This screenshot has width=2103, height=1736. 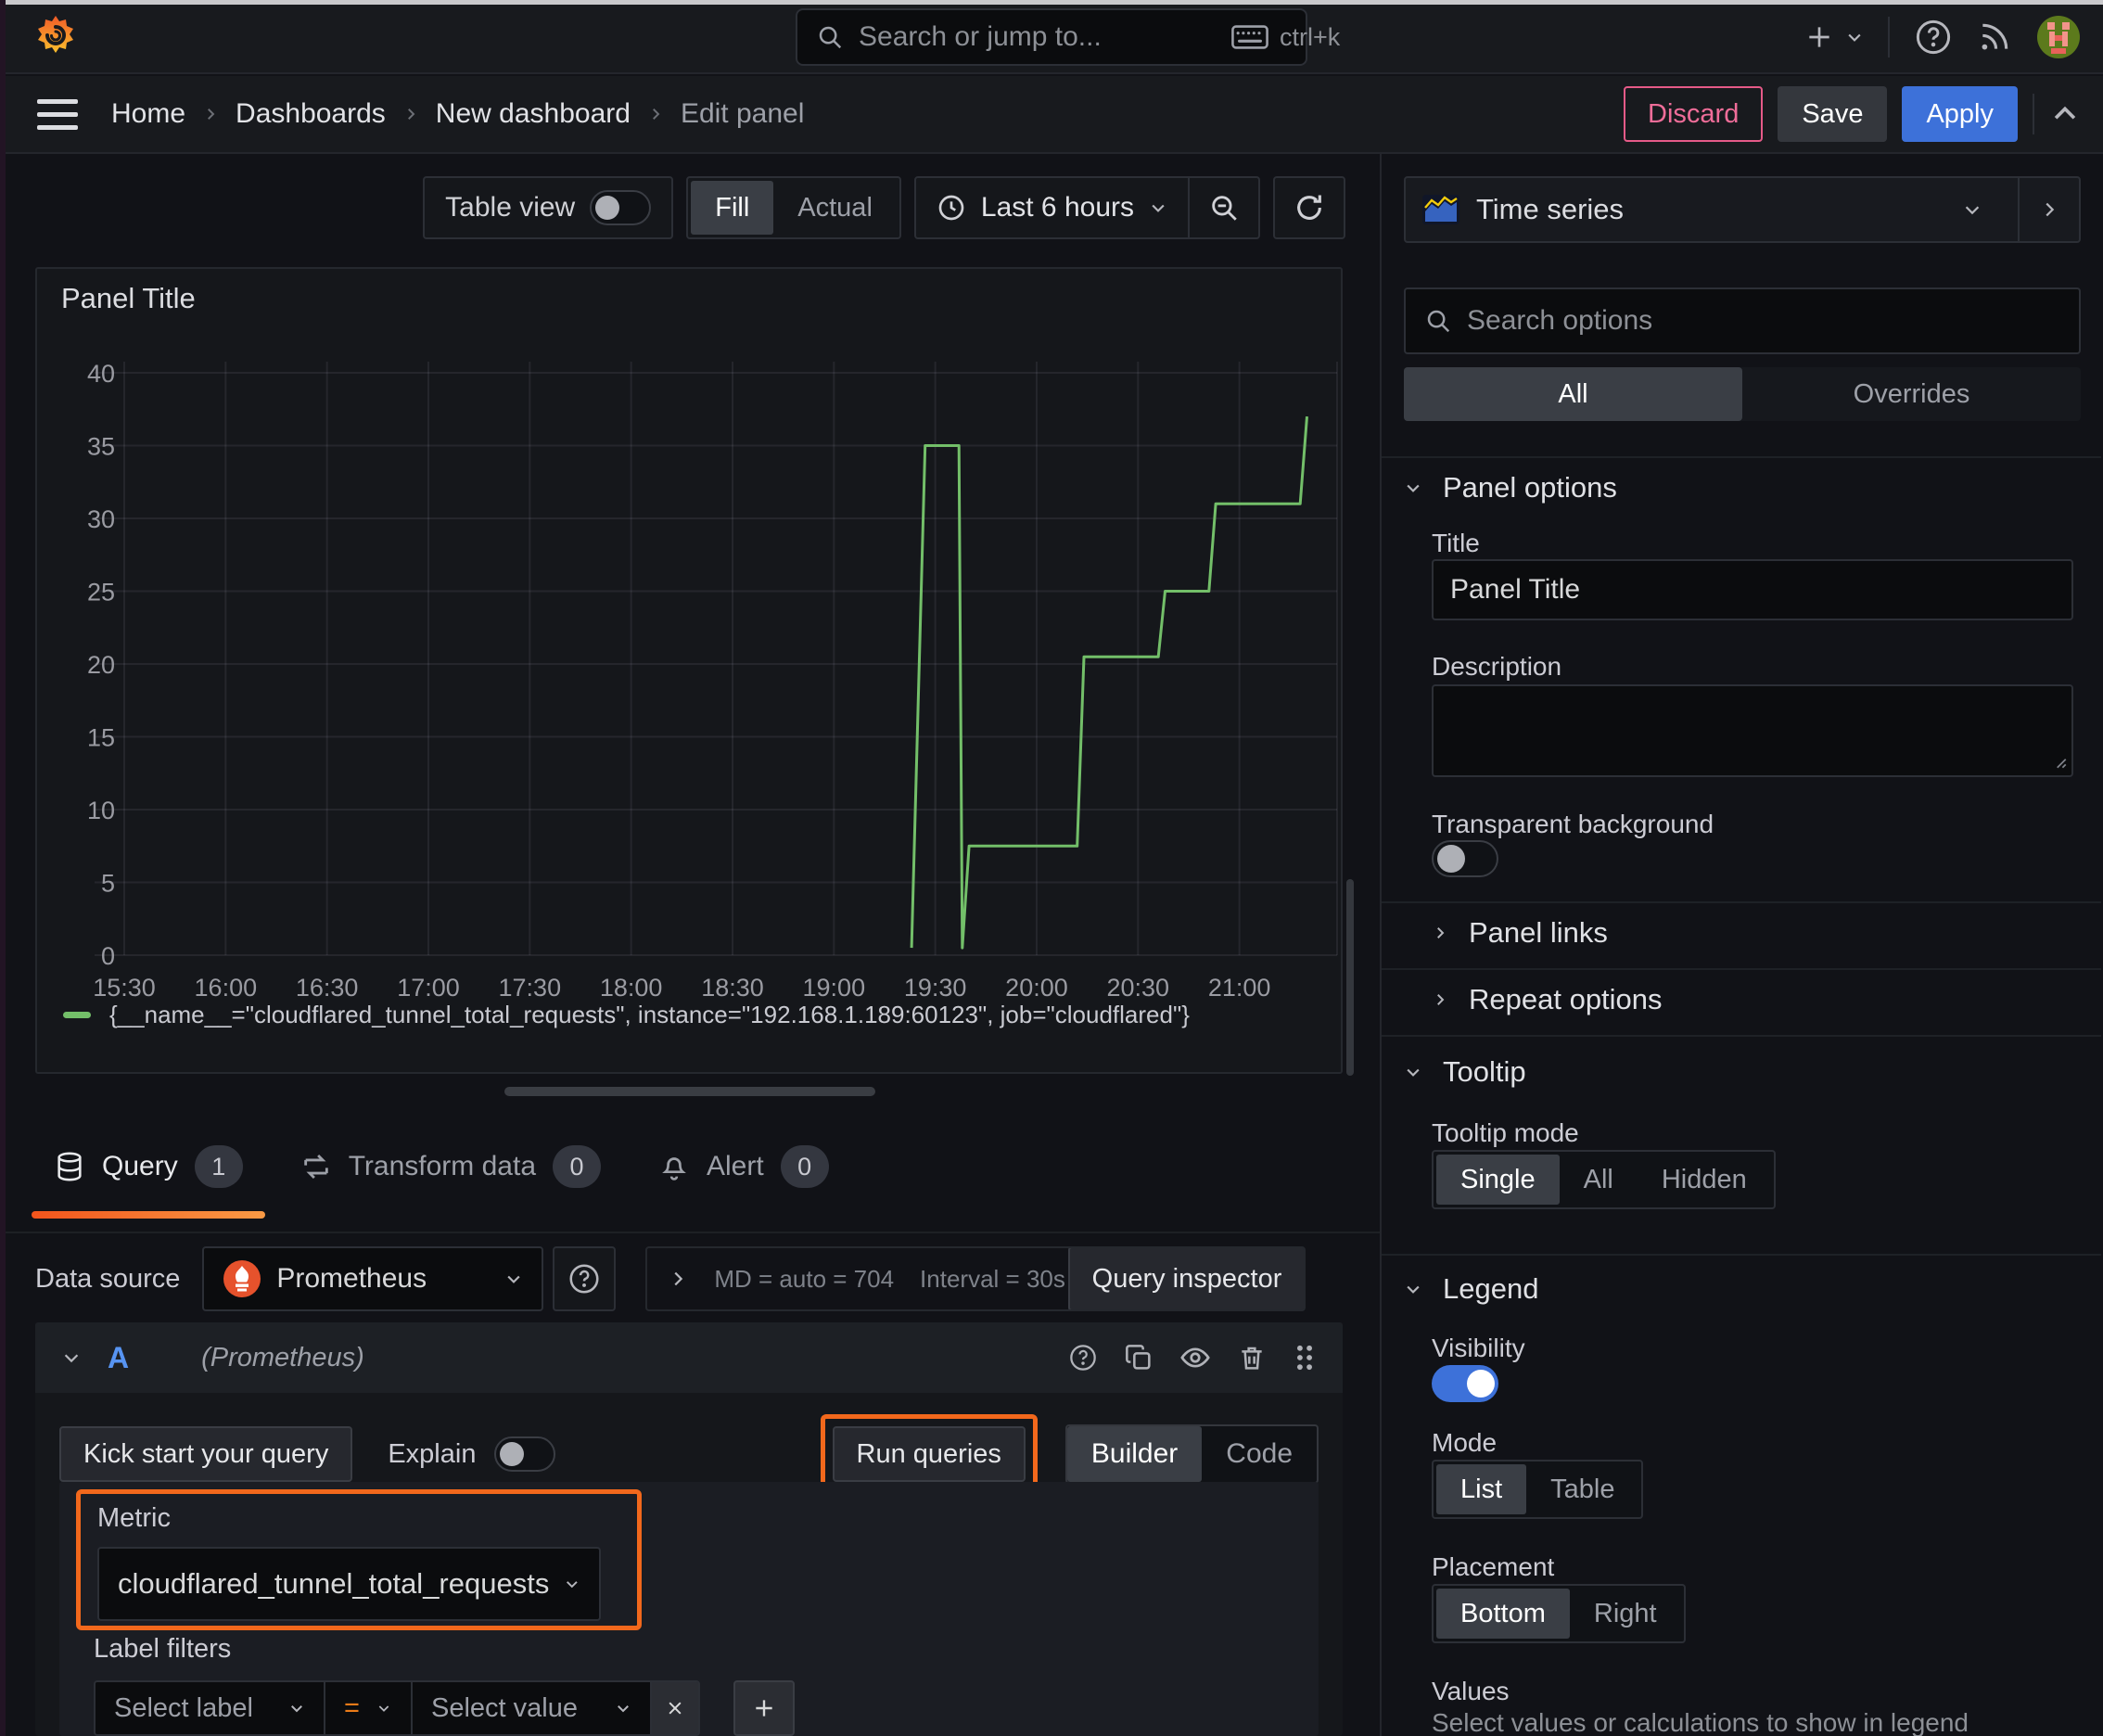 What do you see at coordinates (1752, 731) in the screenshot?
I see `description-textarea` at bounding box center [1752, 731].